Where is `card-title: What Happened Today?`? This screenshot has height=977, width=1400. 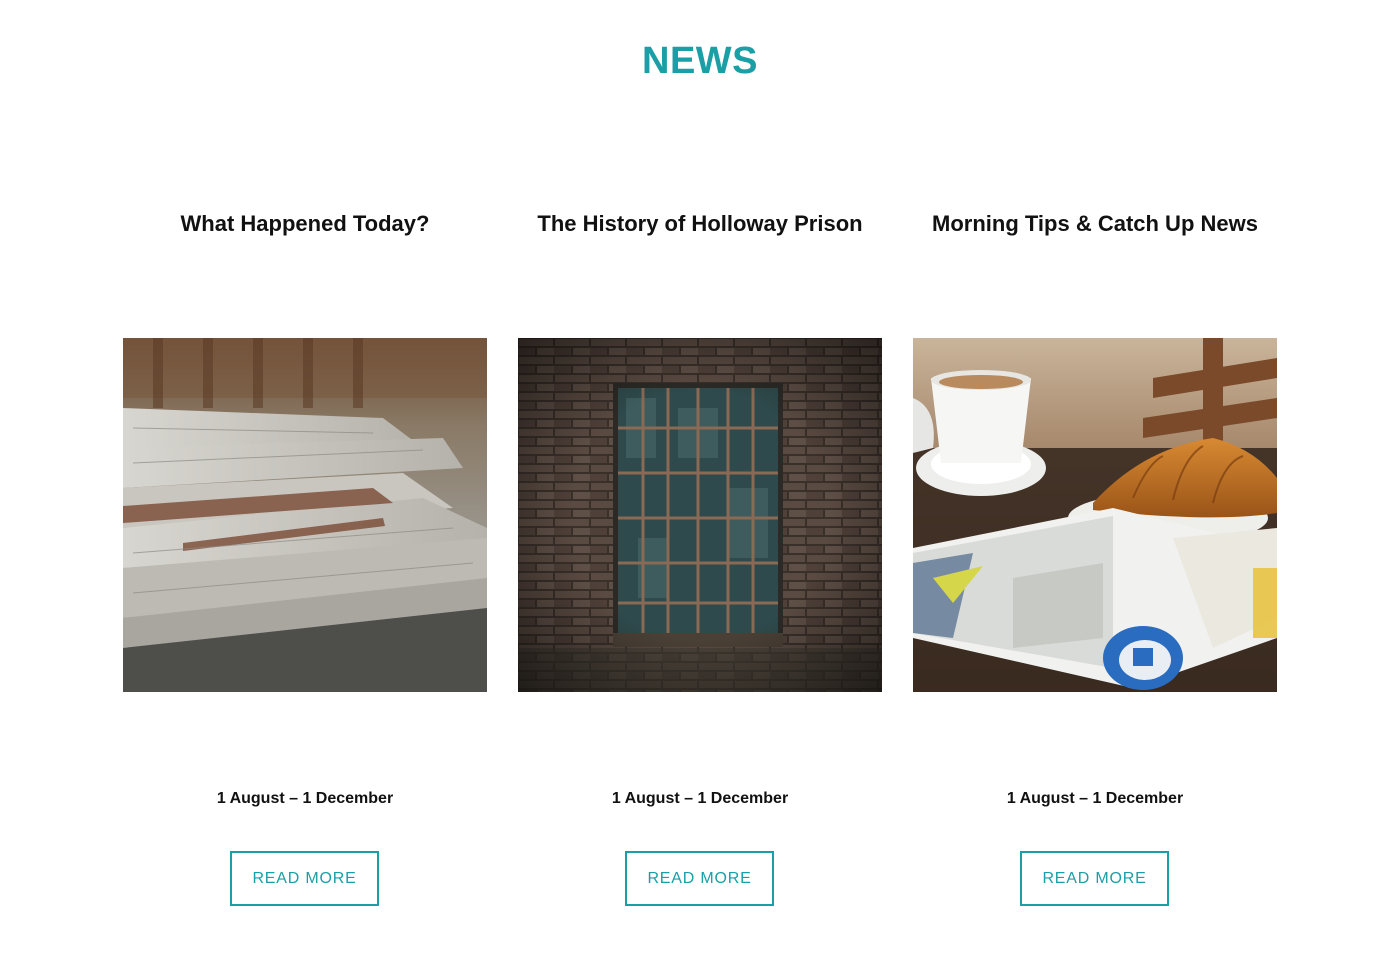 card-title: What Happened Today? is located at coordinates (305, 224).